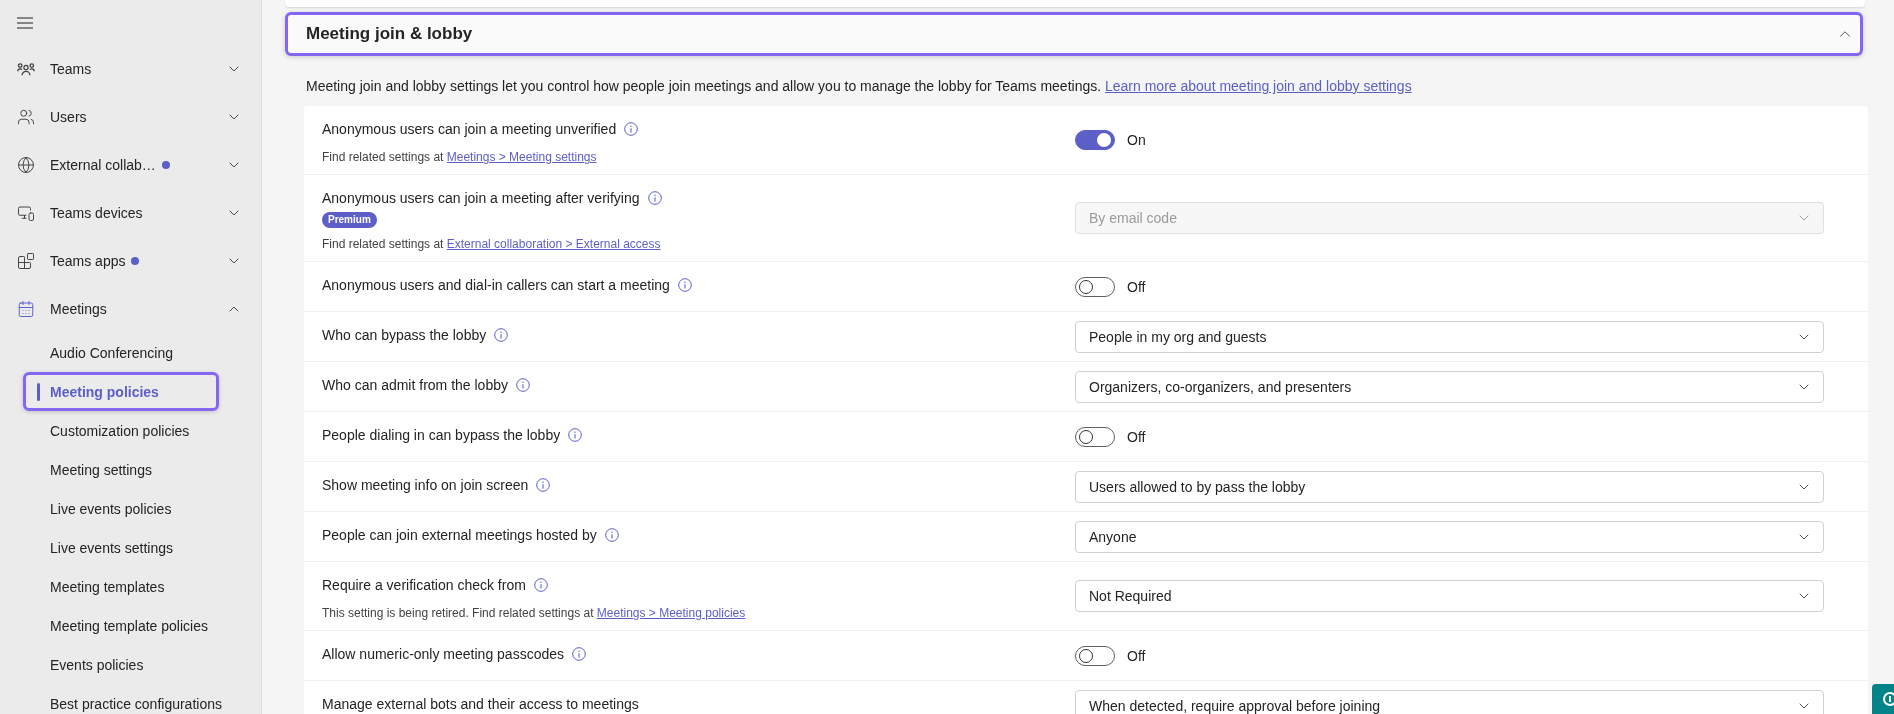 This screenshot has width=1894, height=714. What do you see at coordinates (389, 34) in the screenshot?
I see `section-title: Meeting join & lobby` at bounding box center [389, 34].